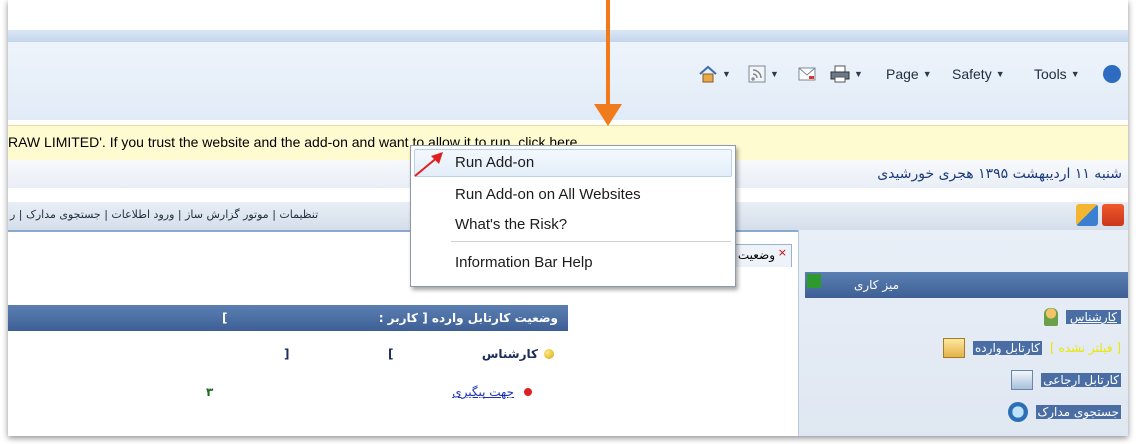  I want to click on side-panel-title: میز کاری, so click(876, 285).